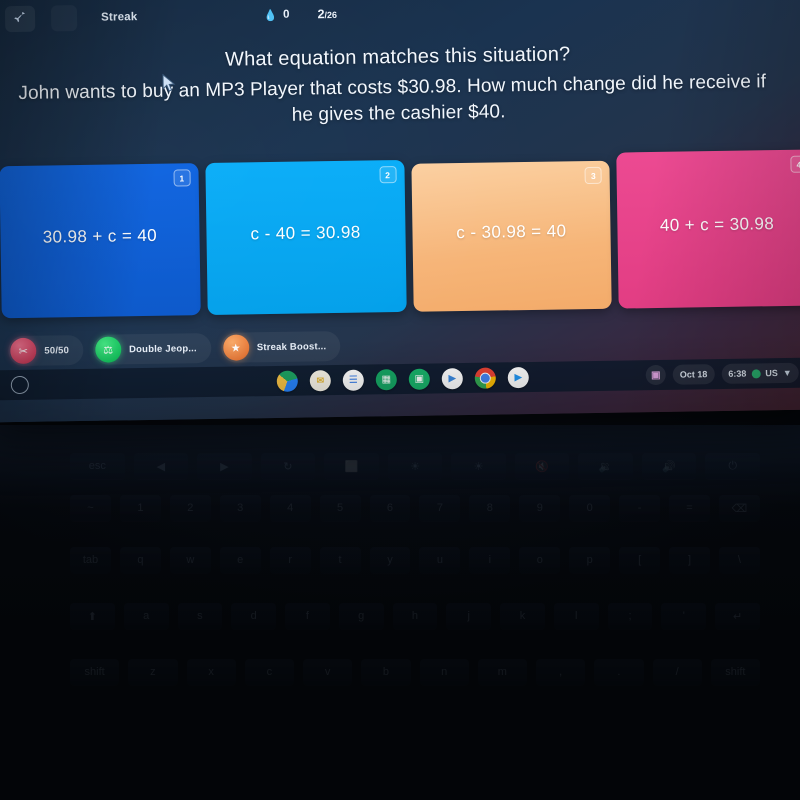 The image size is (800, 800). I want to click on answer-tile-4: 4 40 + c = 30.98, so click(708, 229).